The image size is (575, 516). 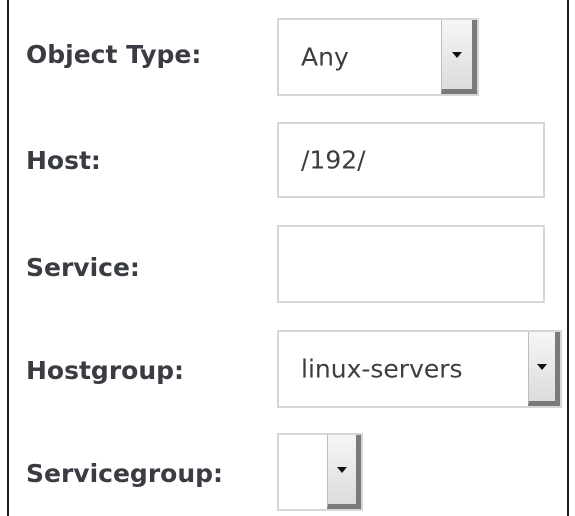 I want to click on object-type-label: Object Type:, so click(x=114, y=54).